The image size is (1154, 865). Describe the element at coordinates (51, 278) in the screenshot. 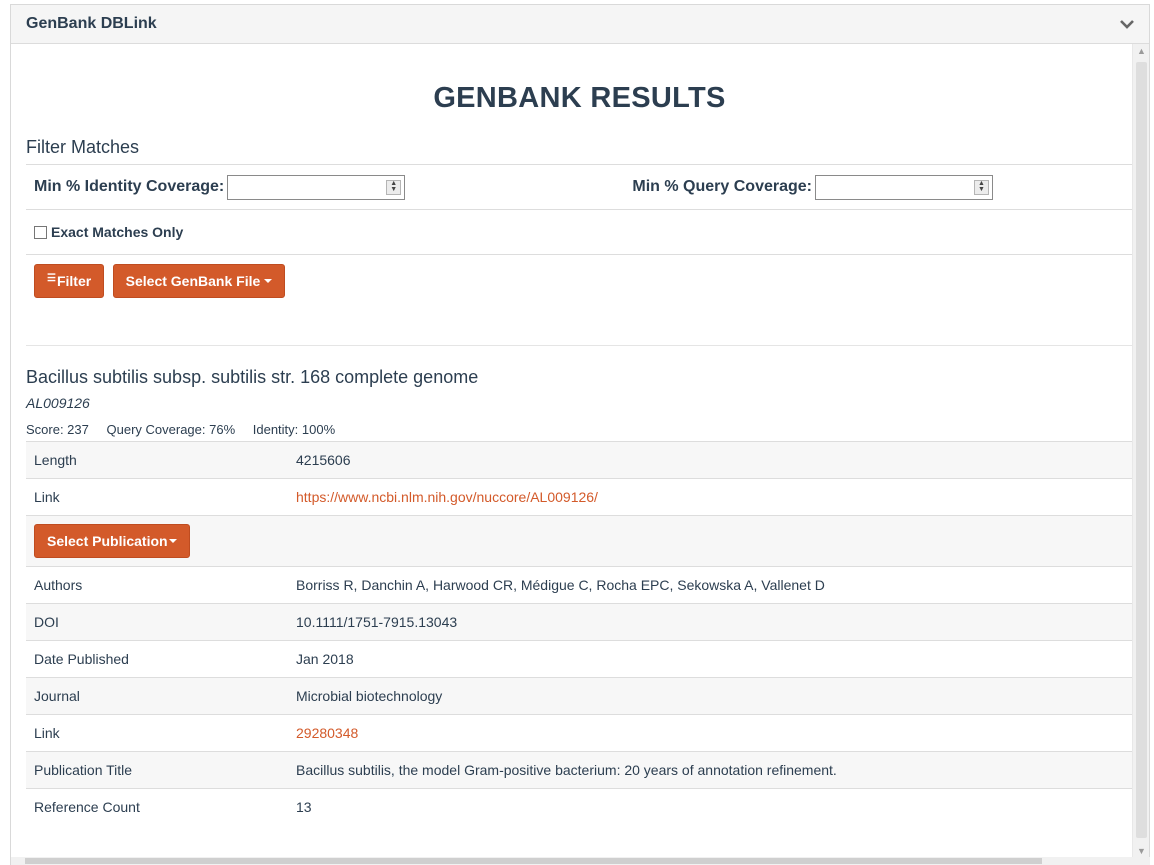

I see `filter-icon: ☰` at that location.